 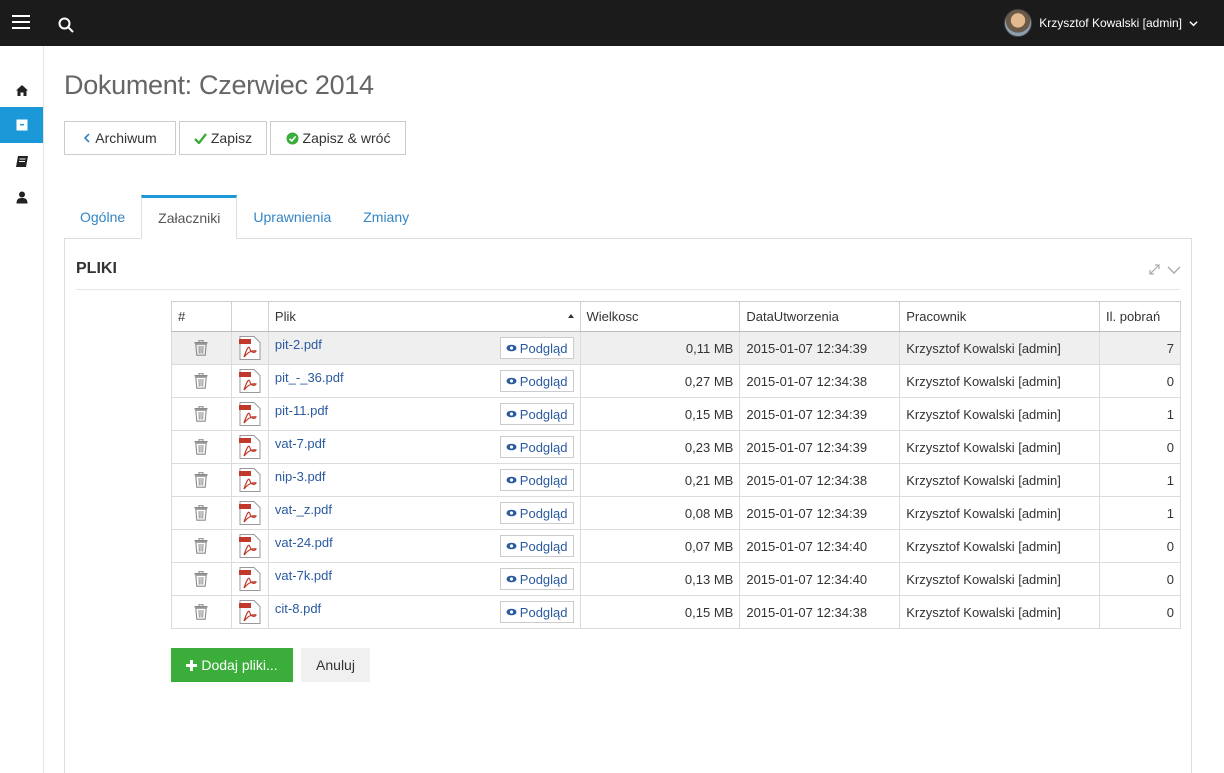 What do you see at coordinates (1154, 269) in the screenshot?
I see `expand-icon` at bounding box center [1154, 269].